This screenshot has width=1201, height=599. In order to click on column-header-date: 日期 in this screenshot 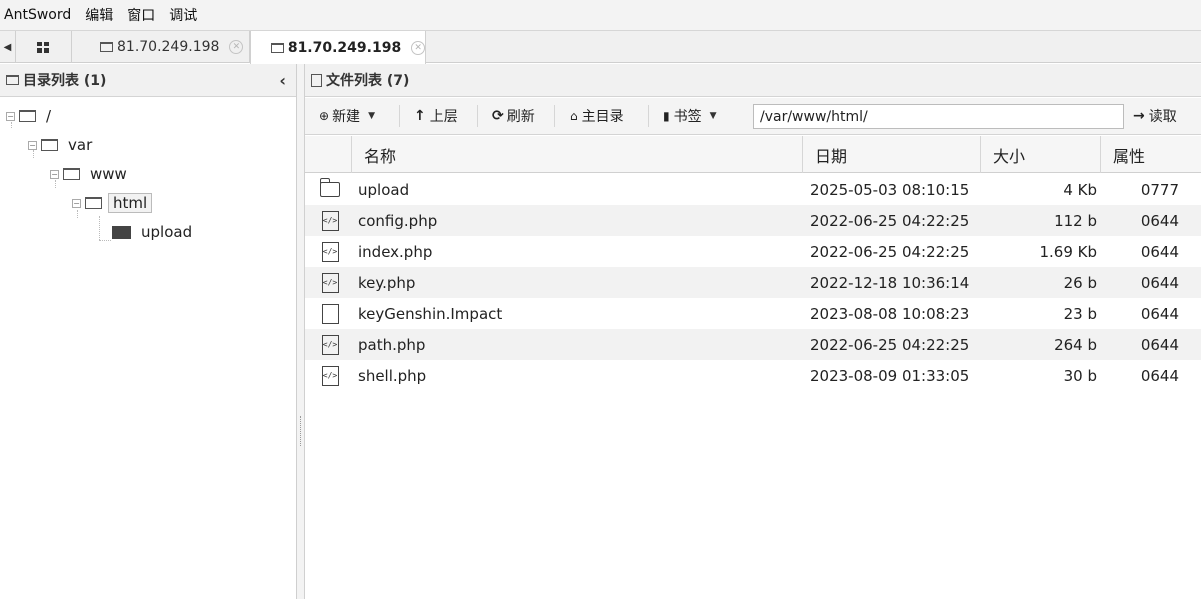, I will do `click(891, 154)`.